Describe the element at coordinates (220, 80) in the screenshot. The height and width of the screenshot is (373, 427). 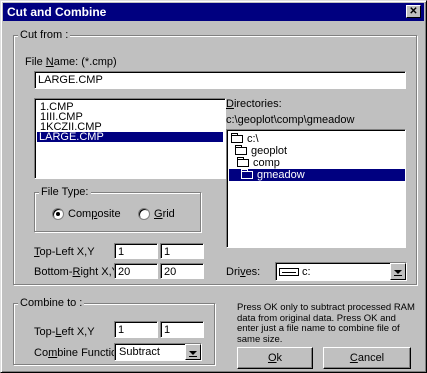
I see `file-name-input: LARGE.CMP` at that location.